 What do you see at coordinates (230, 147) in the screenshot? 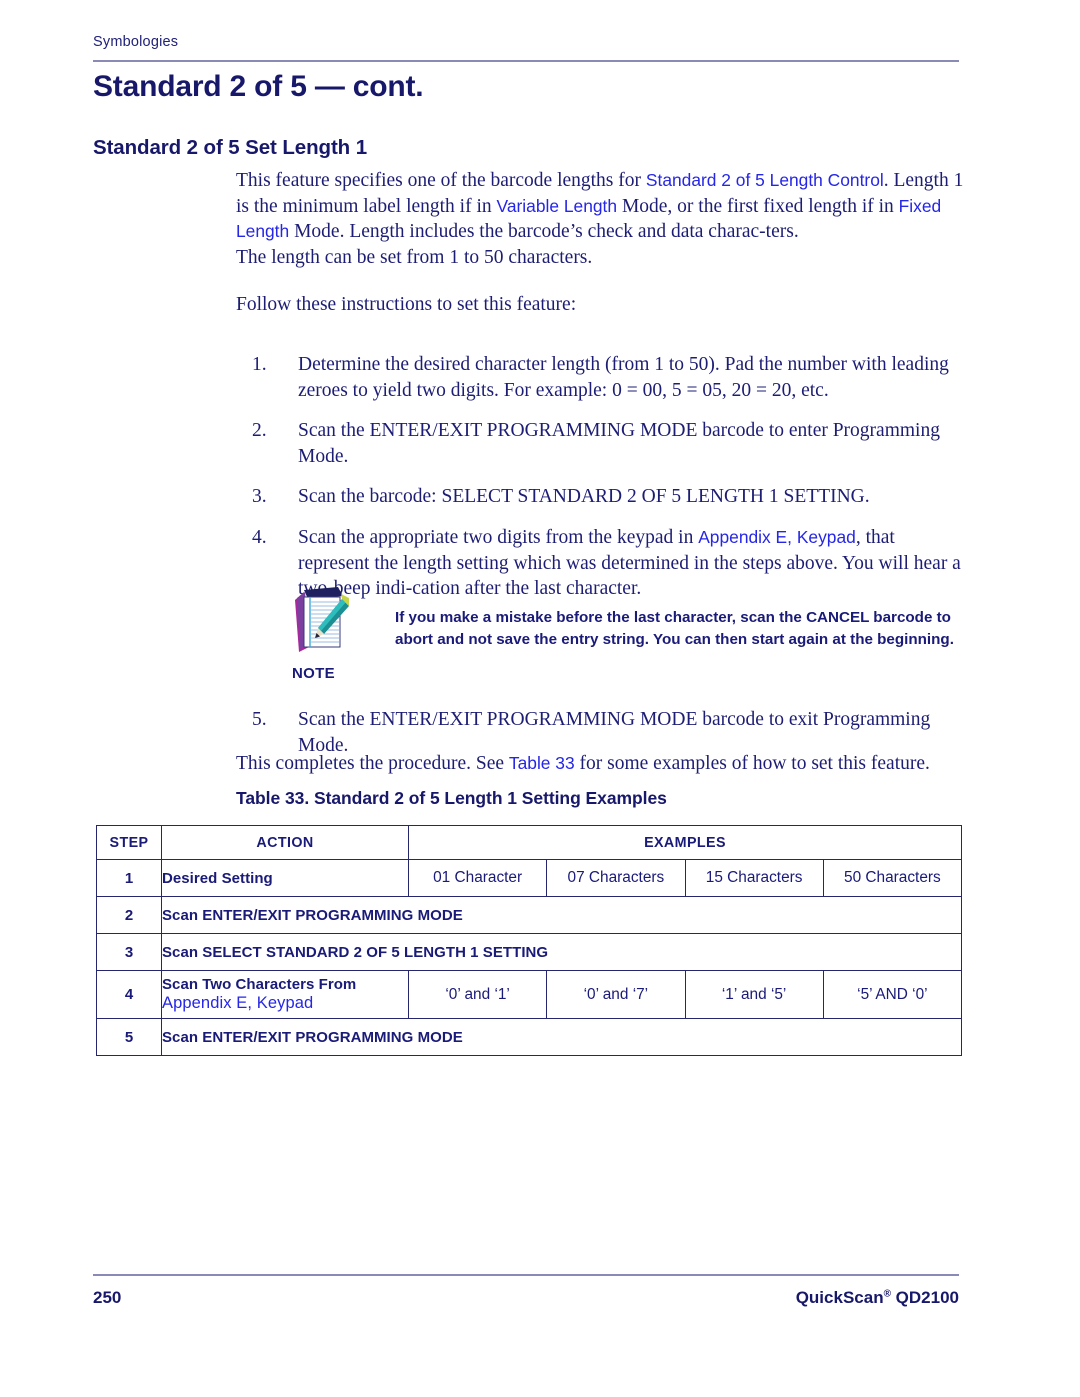
I see `section-heading: Standard 2 of 5 Set Length 1` at bounding box center [230, 147].